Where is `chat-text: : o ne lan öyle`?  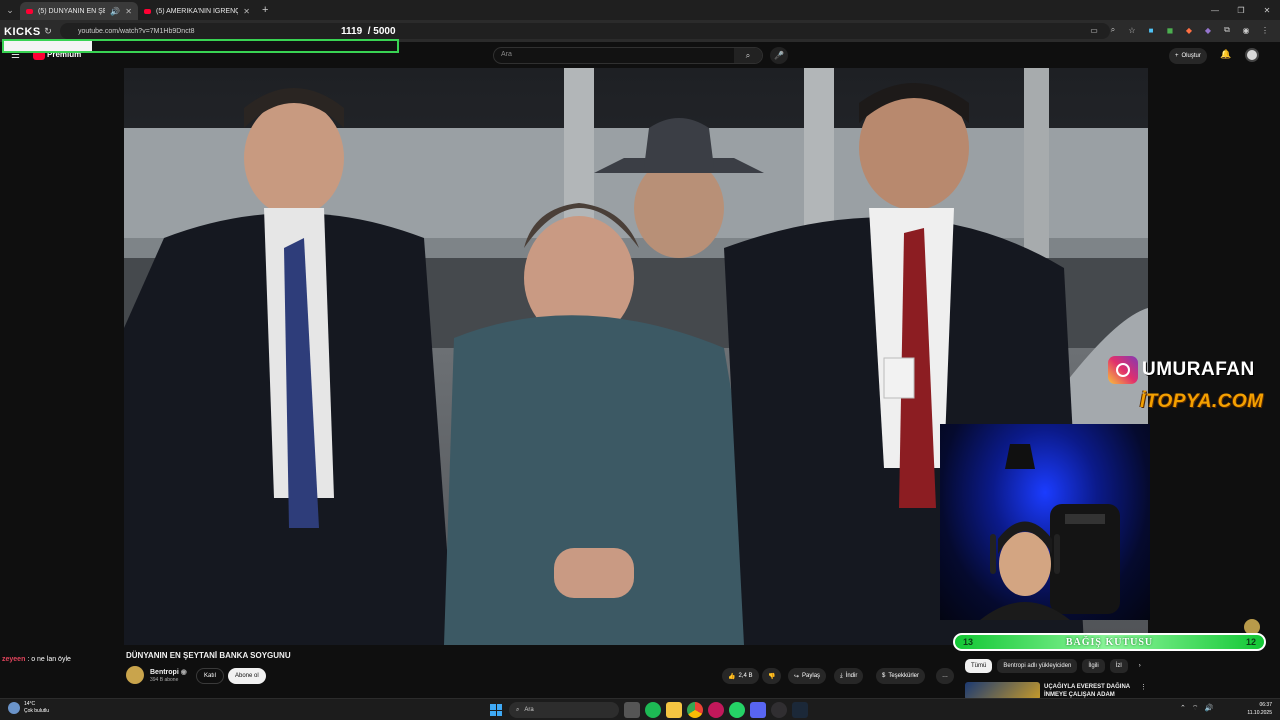
chat-text: : o ne lan öyle is located at coordinates (49, 659).